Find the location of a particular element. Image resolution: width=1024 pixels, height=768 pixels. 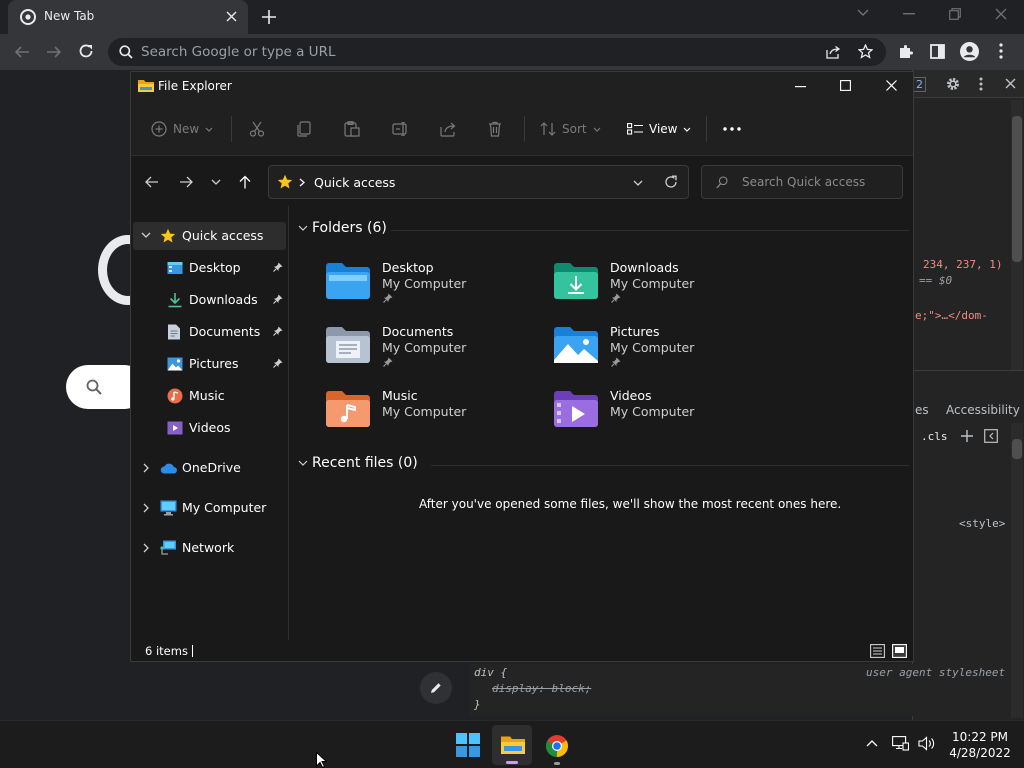

nav-pictures: Pictures is located at coordinates (209, 364).